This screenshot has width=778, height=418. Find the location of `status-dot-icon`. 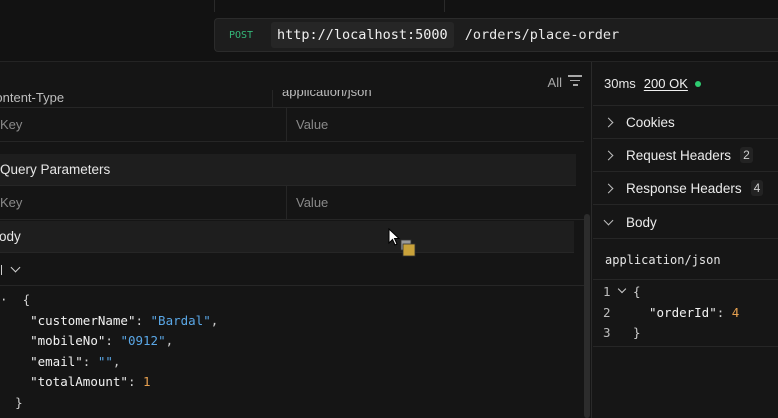

status-dot-icon is located at coordinates (697, 83).